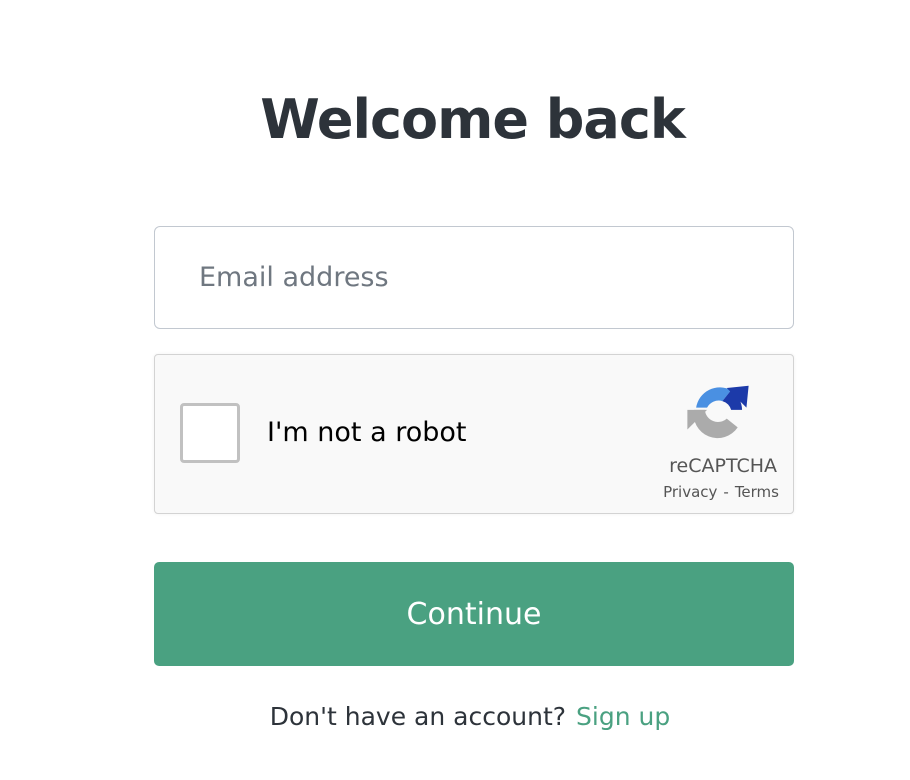  Describe the element at coordinates (757, 492) in the screenshot. I see `terms-link: Terms` at that location.